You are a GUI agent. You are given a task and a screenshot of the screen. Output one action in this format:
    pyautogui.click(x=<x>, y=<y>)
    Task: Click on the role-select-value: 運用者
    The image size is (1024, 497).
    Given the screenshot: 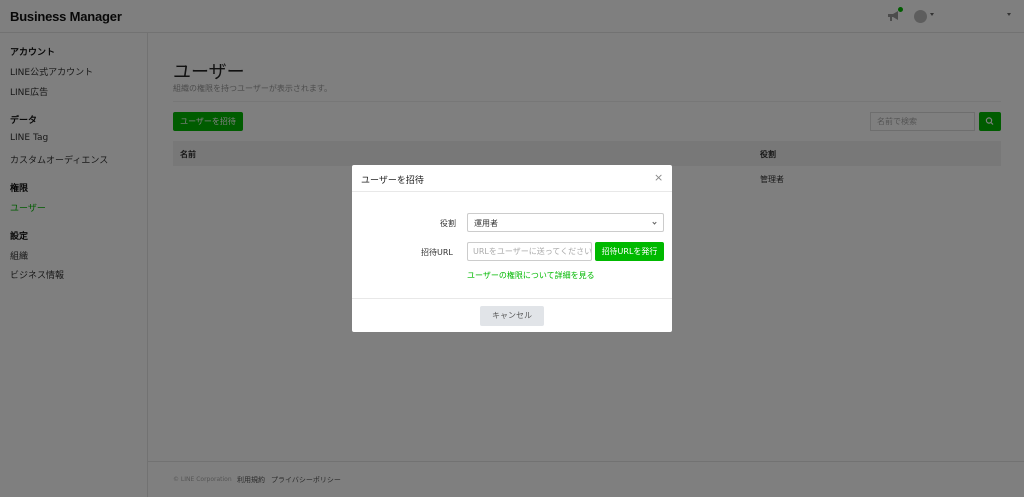 What is the action you would take?
    pyautogui.click(x=486, y=223)
    